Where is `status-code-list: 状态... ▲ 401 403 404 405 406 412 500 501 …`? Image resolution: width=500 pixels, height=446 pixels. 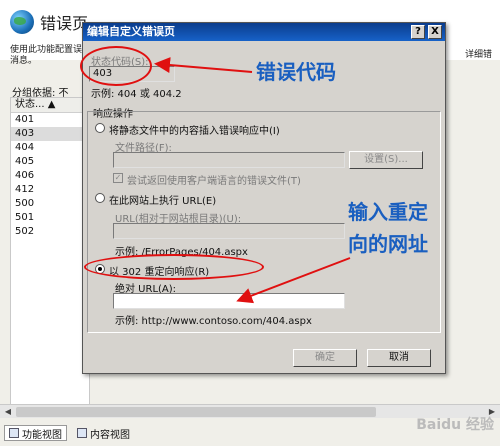 status-code-list: 状态... ▲ 401 403 404 405 406 412 500 501 … is located at coordinates (50, 252).